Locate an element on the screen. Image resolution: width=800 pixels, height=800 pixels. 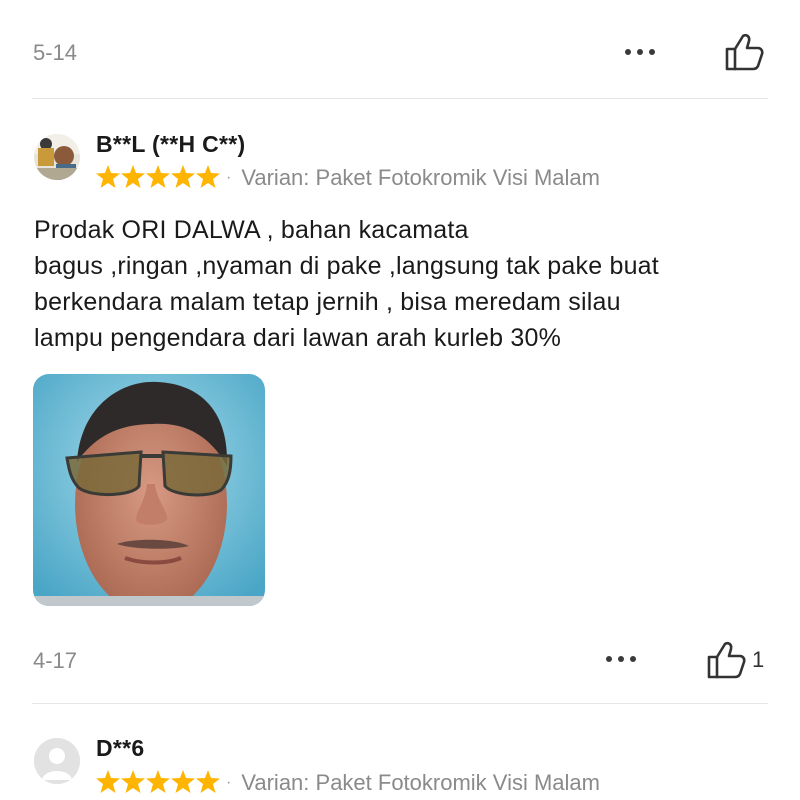
username: D**6 is located at coordinates (120, 748).